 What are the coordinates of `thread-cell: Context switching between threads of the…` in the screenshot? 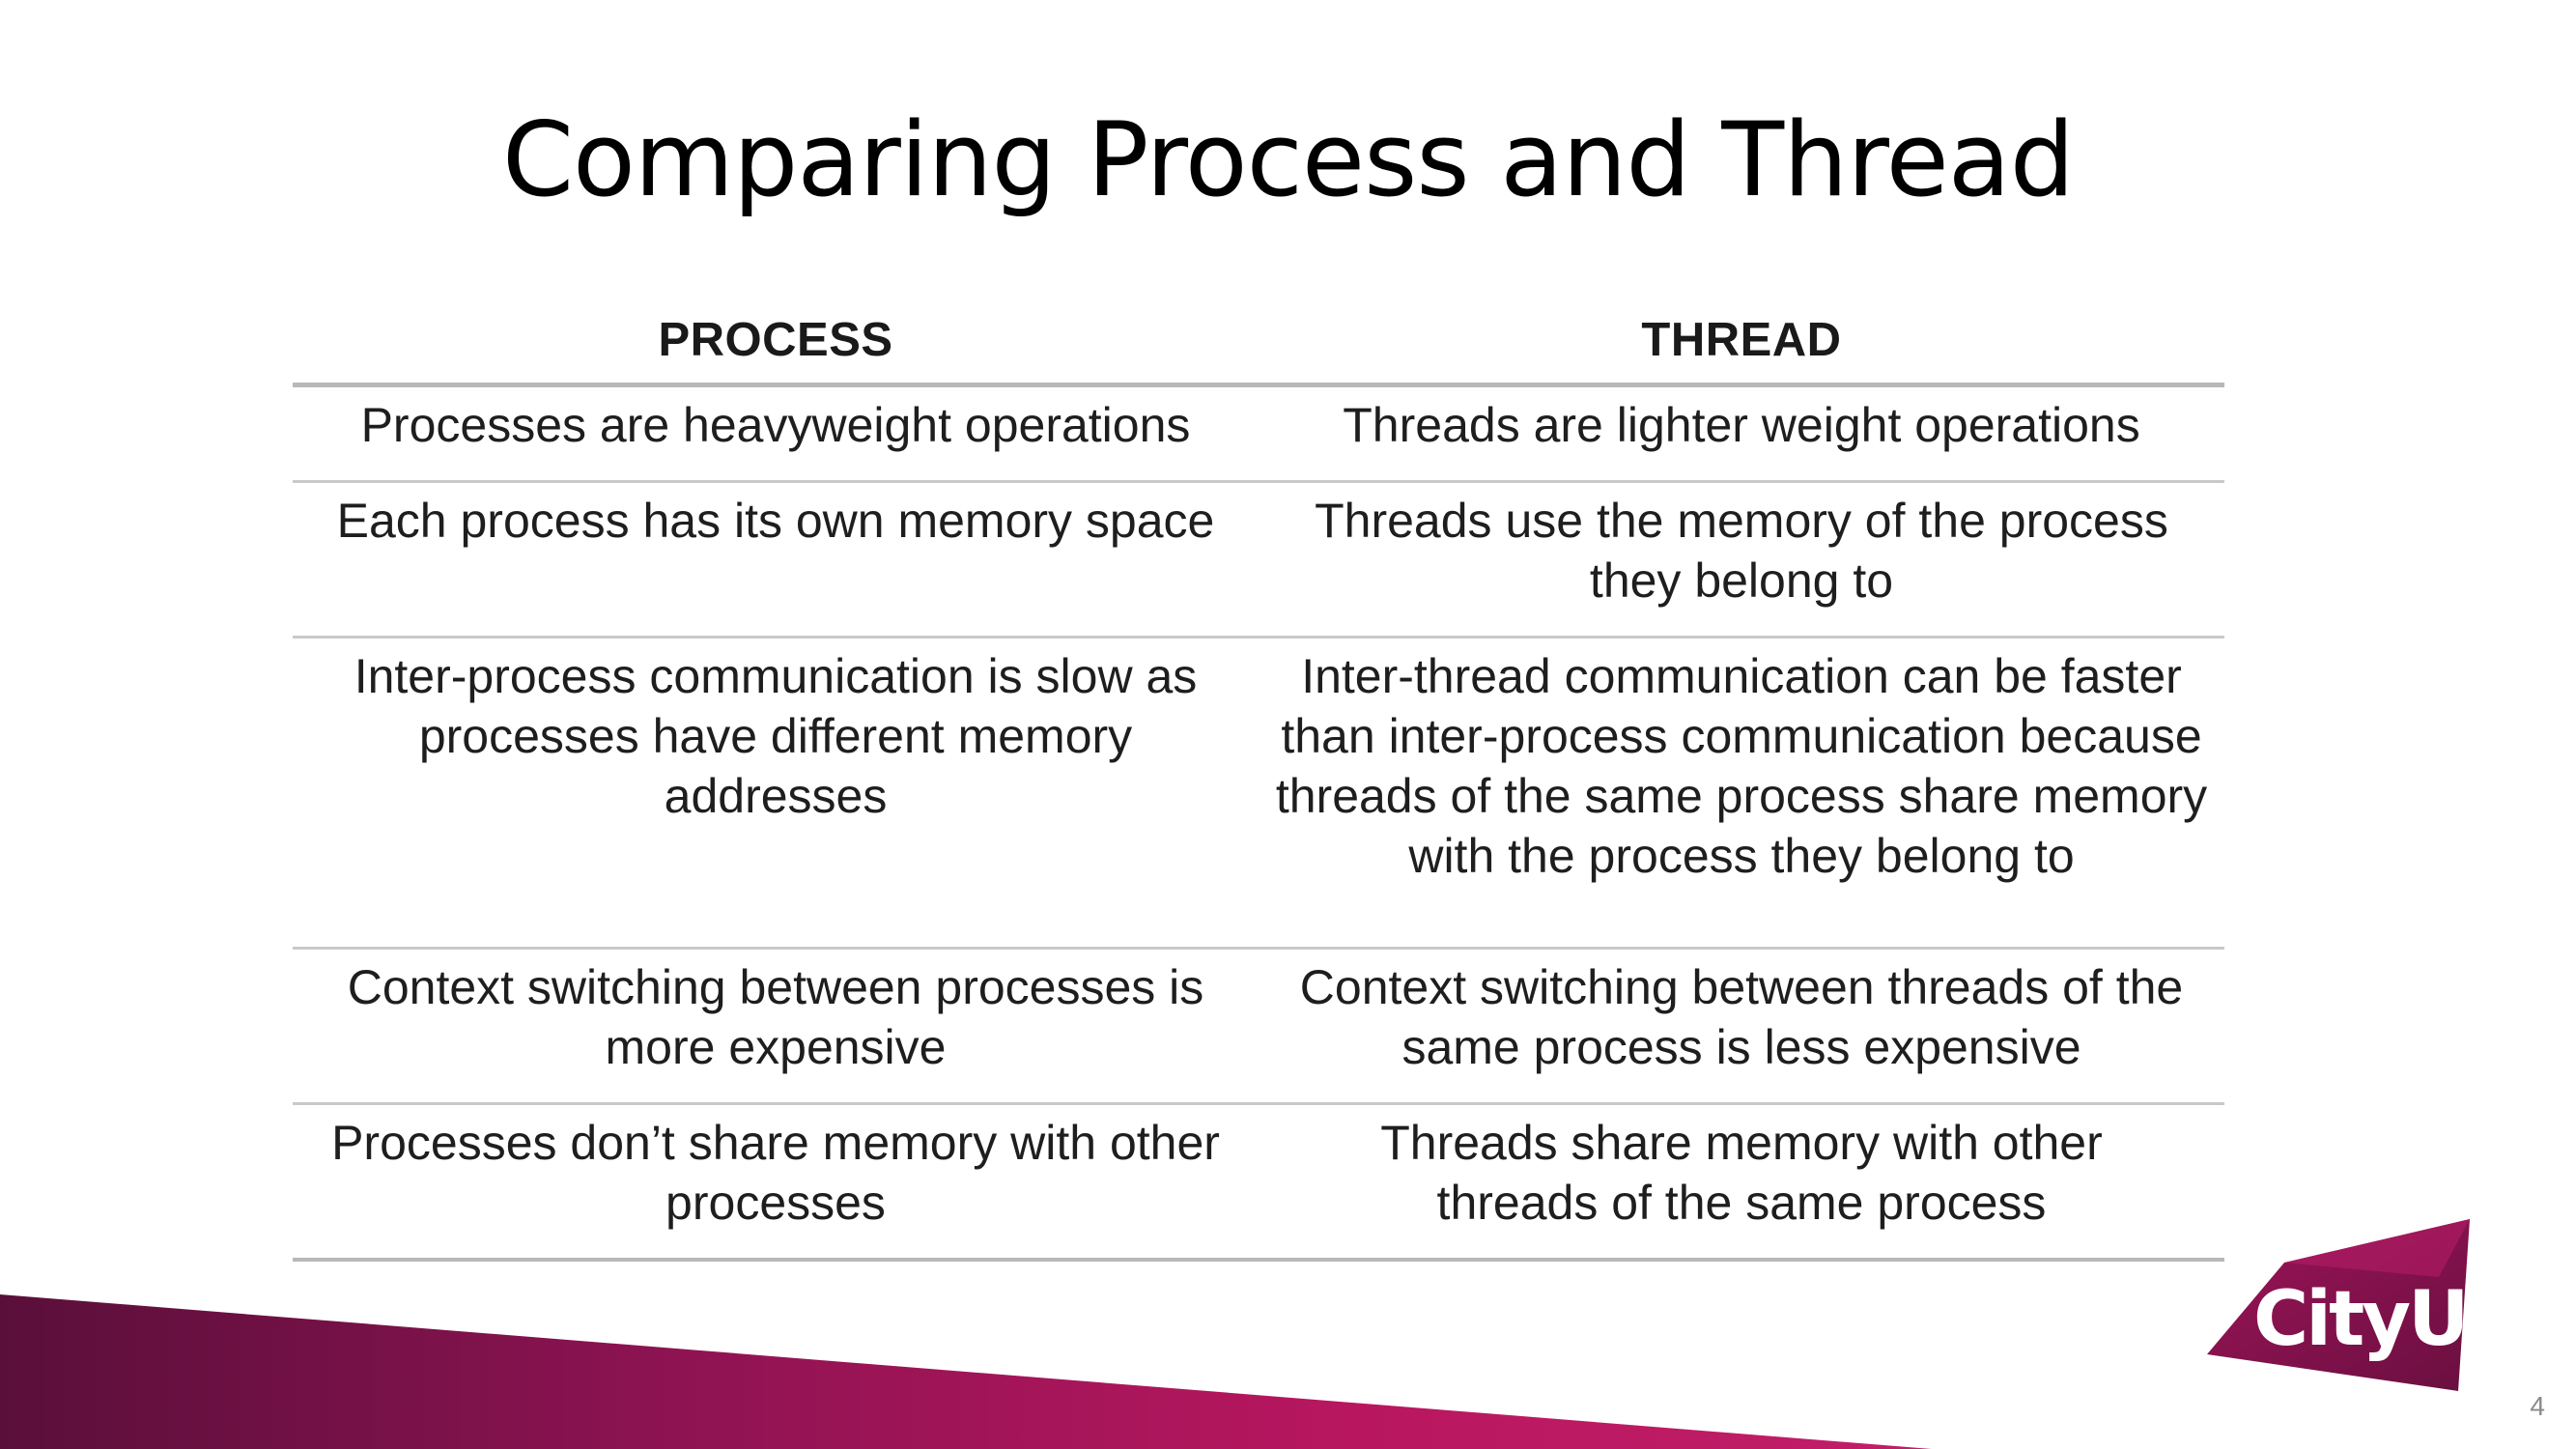 It's located at (1741, 1026).